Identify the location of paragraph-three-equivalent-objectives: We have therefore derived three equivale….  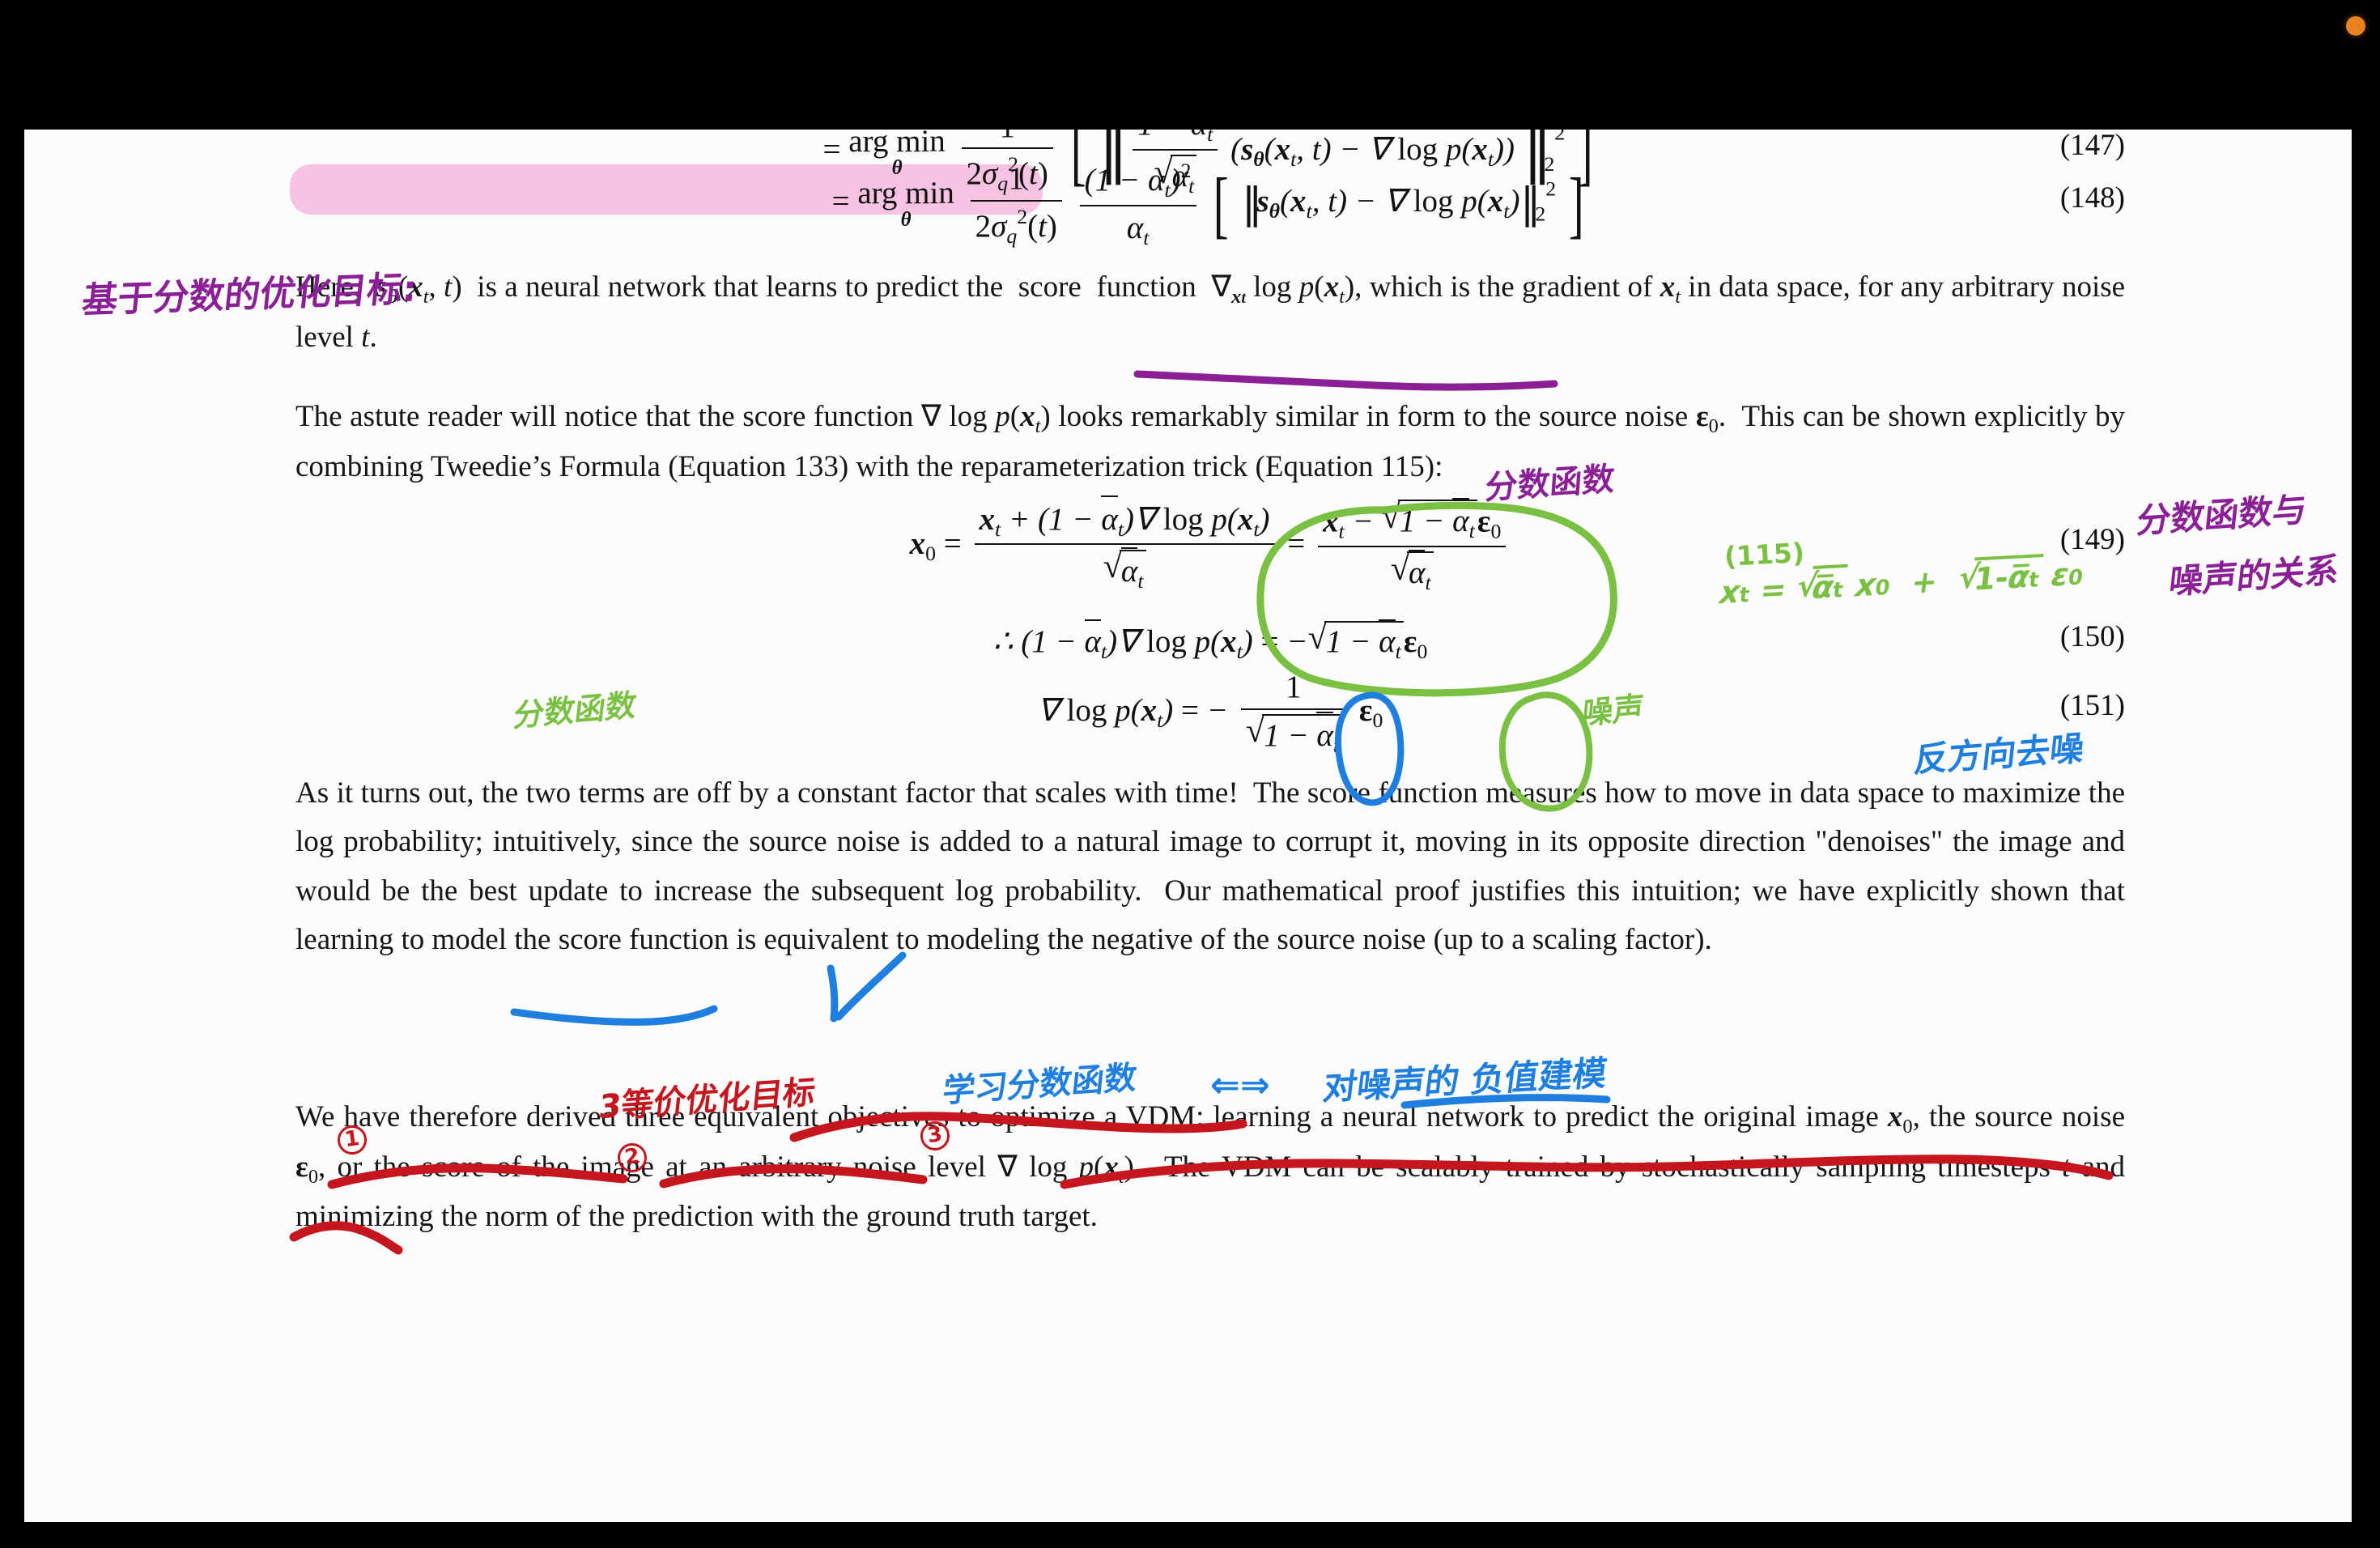
(1211, 1167).